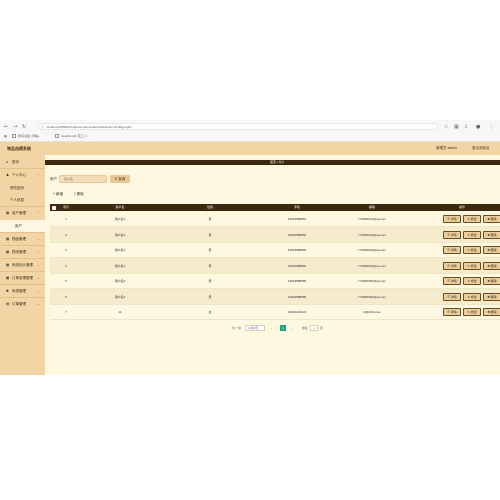 This screenshot has height=500, width=500. Describe the element at coordinates (491, 127) in the screenshot. I see `menu-icon: ⋮` at that location.